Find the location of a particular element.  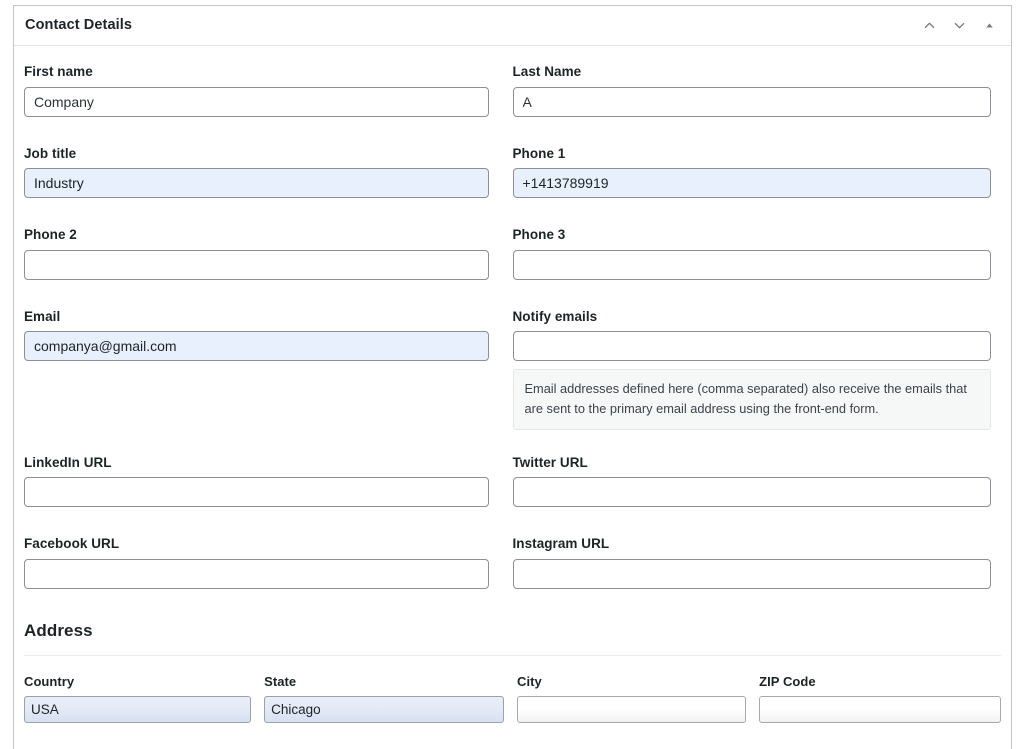

form-row-names: First name Last Name is located at coordinates (512, 90).